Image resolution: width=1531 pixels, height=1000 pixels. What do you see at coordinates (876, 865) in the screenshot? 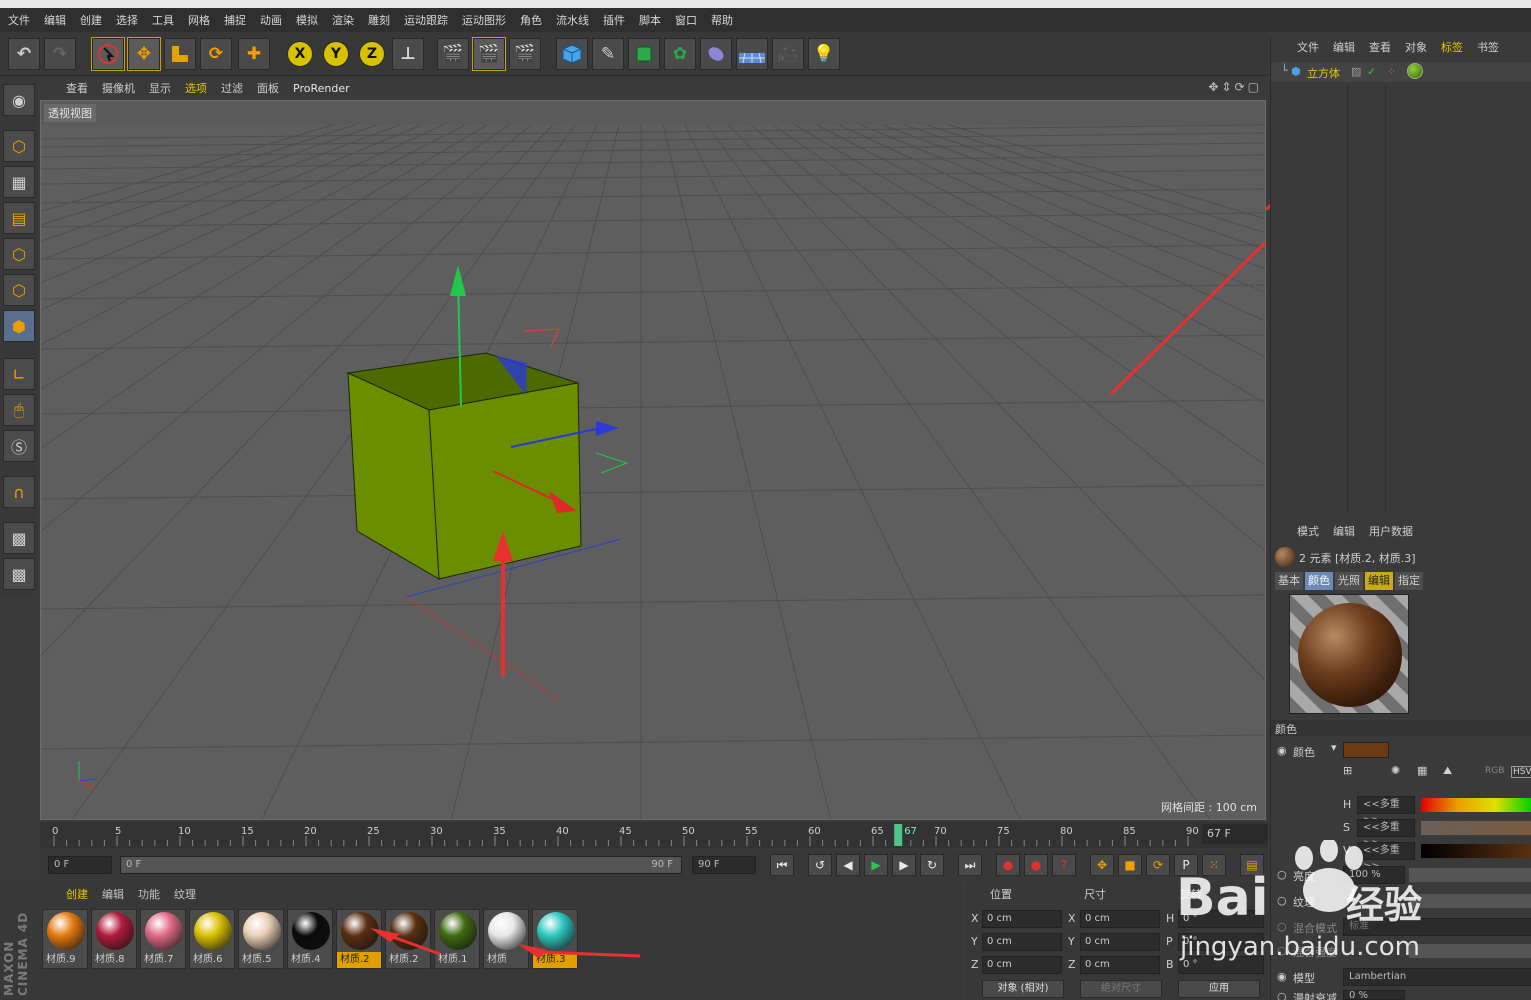
I see `play-icon: ▶` at bounding box center [876, 865].